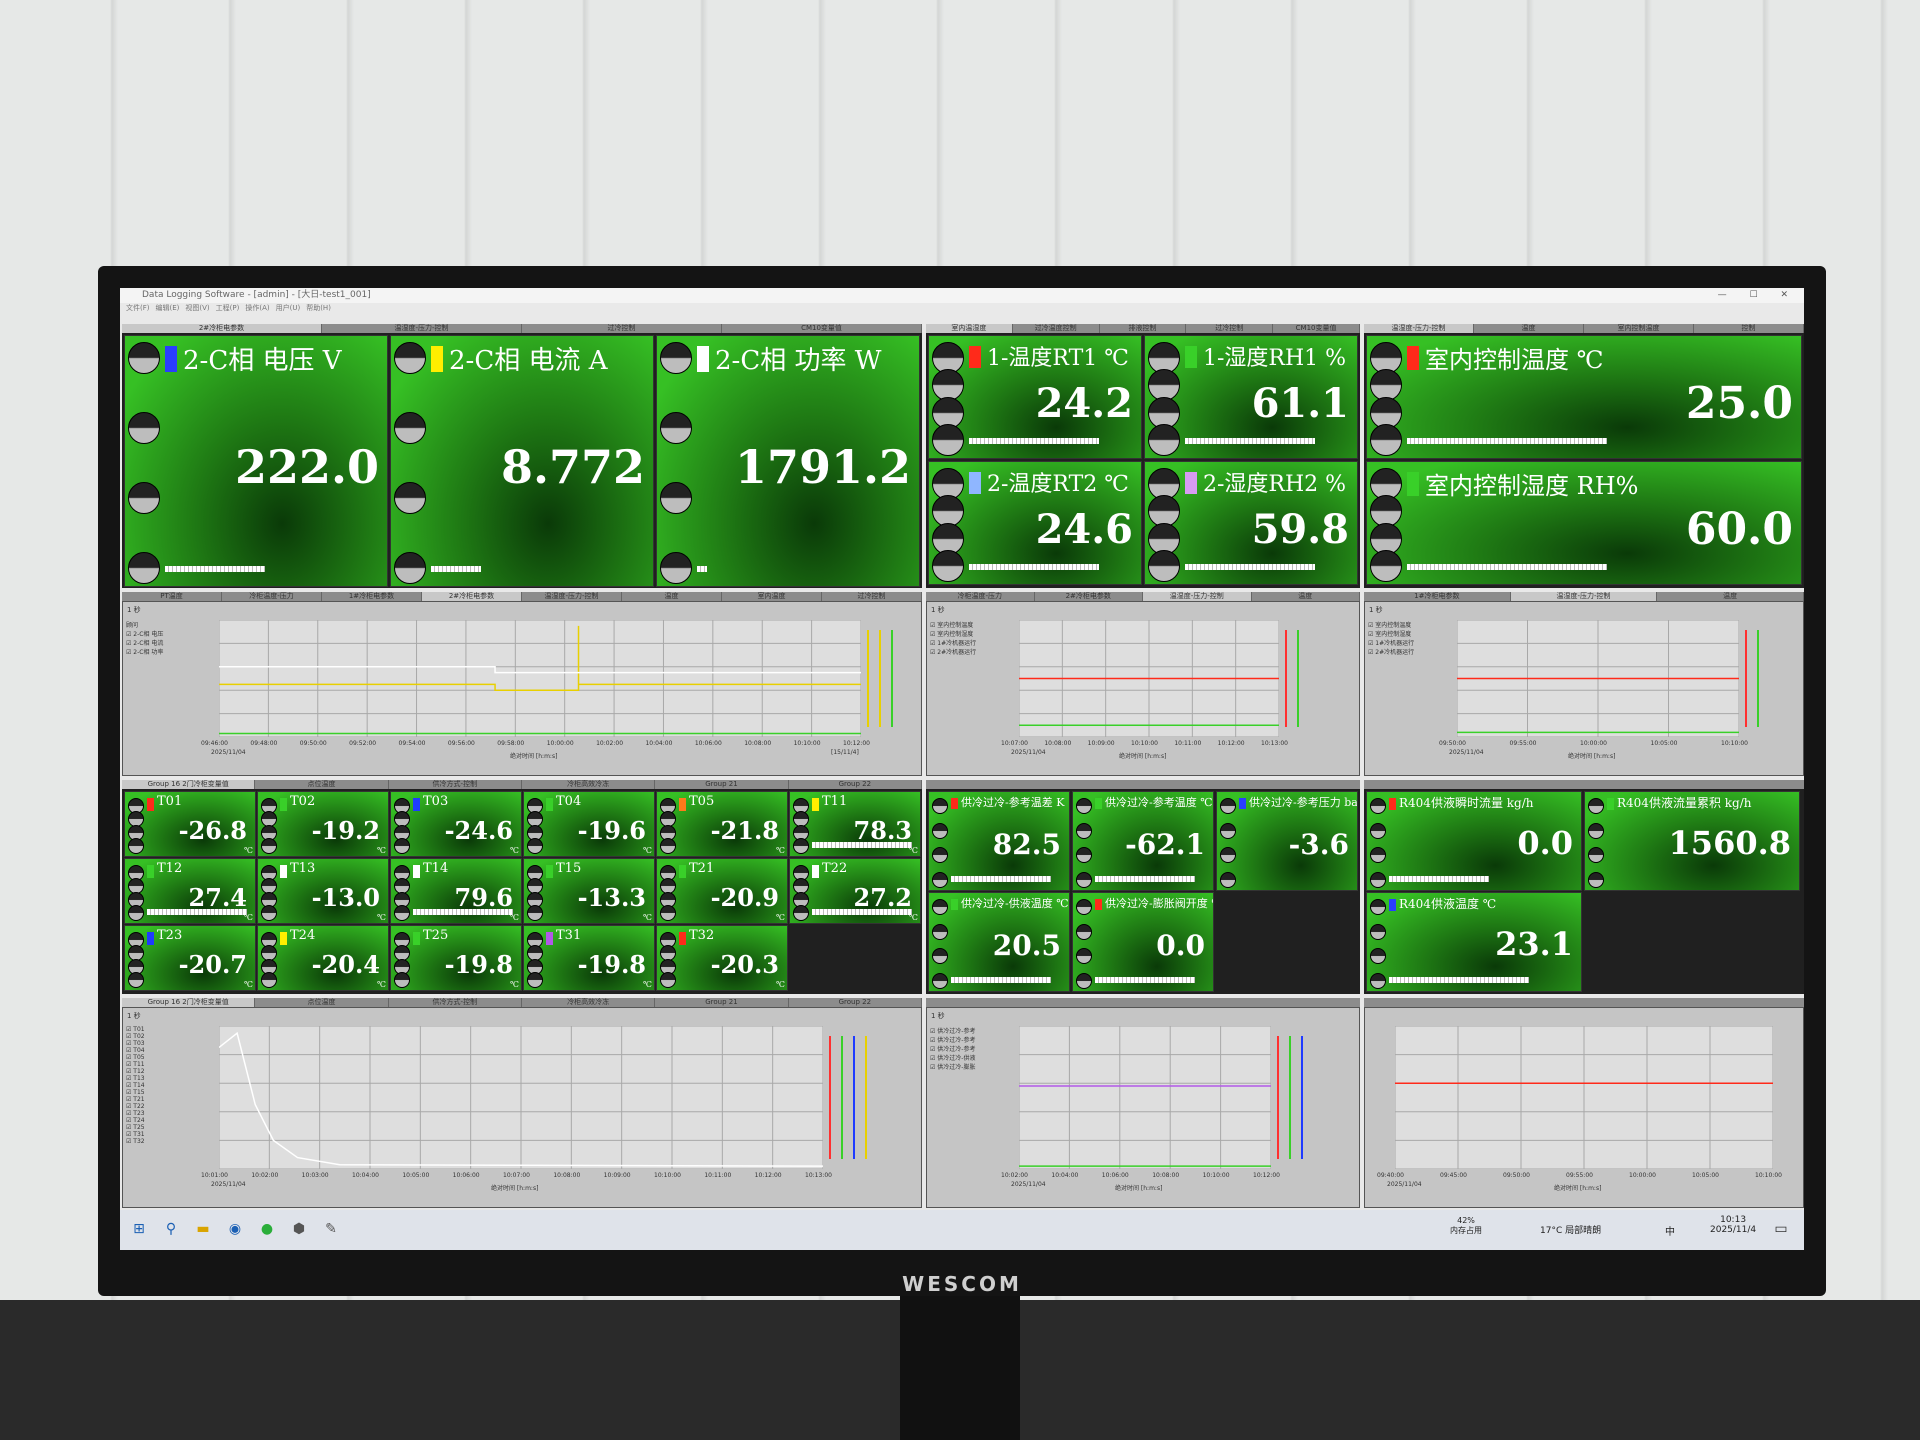 The image size is (1920, 1440). Describe the element at coordinates (522, 461) in the screenshot. I see `power-tile: 2-C相 电流 A 8.772` at that location.